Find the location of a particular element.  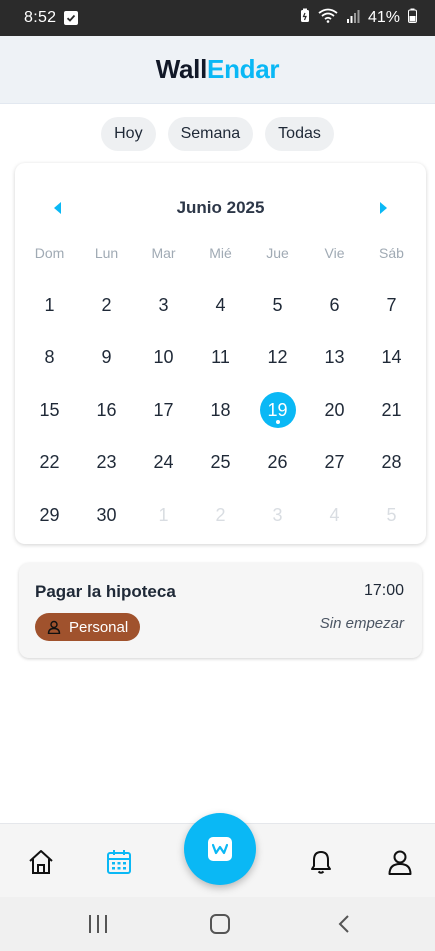

calendar-day: 16 is located at coordinates (106, 410).